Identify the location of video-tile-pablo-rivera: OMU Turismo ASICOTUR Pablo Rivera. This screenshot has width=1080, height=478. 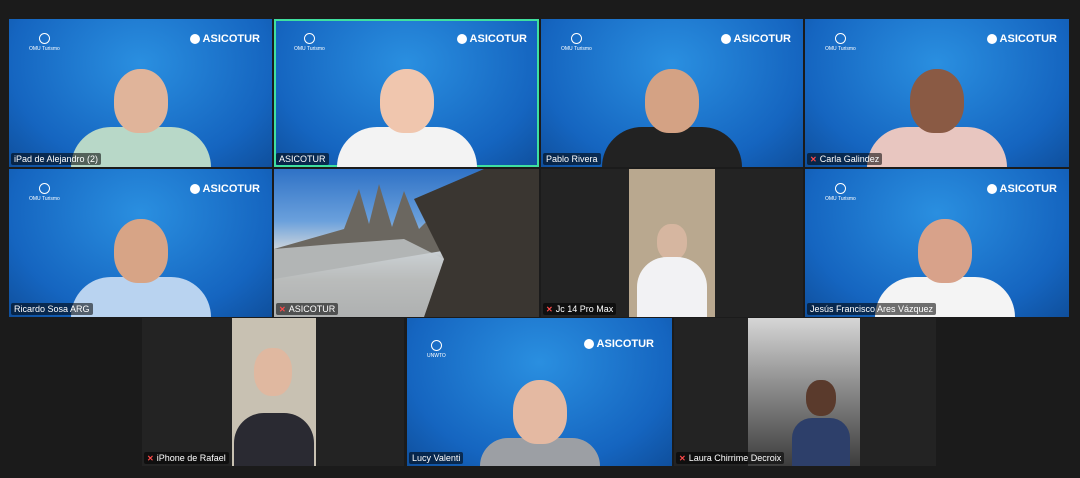
(672, 93).